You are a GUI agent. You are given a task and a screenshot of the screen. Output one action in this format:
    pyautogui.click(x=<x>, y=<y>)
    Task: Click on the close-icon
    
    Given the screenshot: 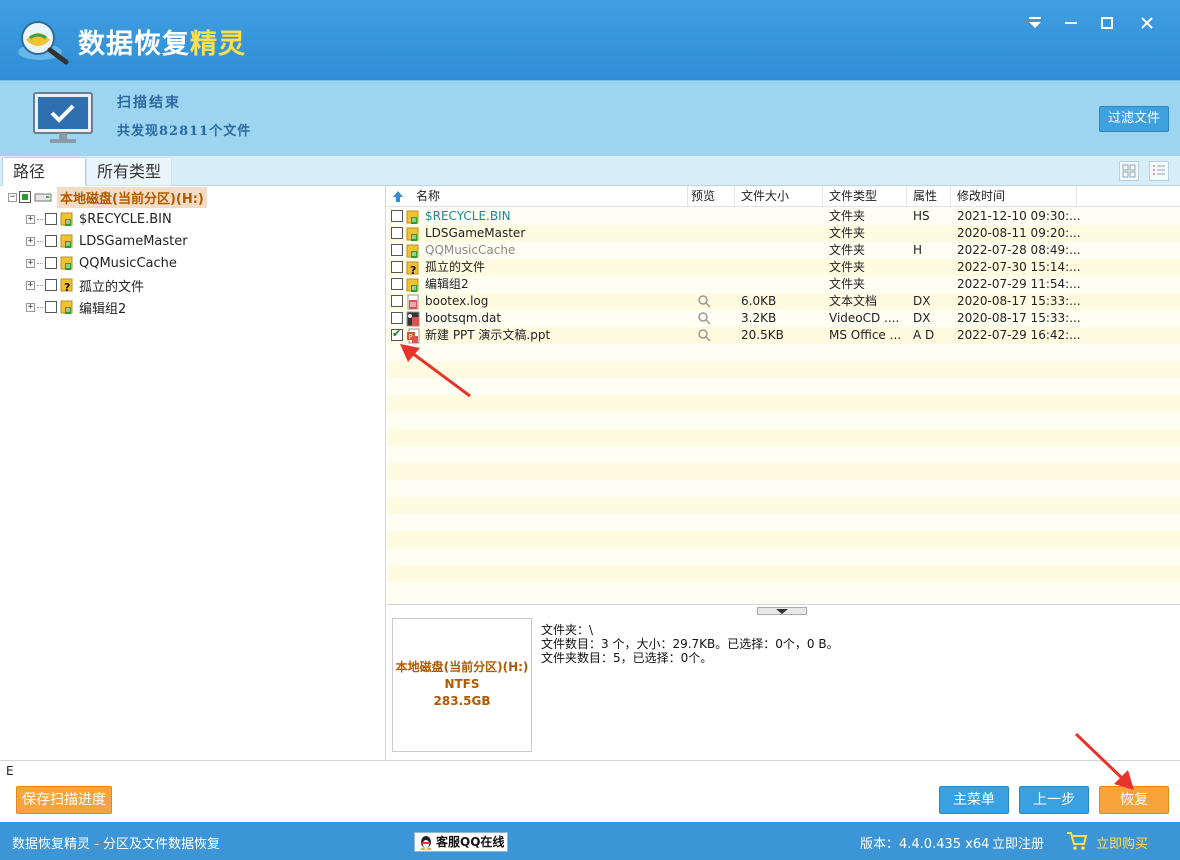 What is the action you would take?
    pyautogui.click(x=1147, y=23)
    